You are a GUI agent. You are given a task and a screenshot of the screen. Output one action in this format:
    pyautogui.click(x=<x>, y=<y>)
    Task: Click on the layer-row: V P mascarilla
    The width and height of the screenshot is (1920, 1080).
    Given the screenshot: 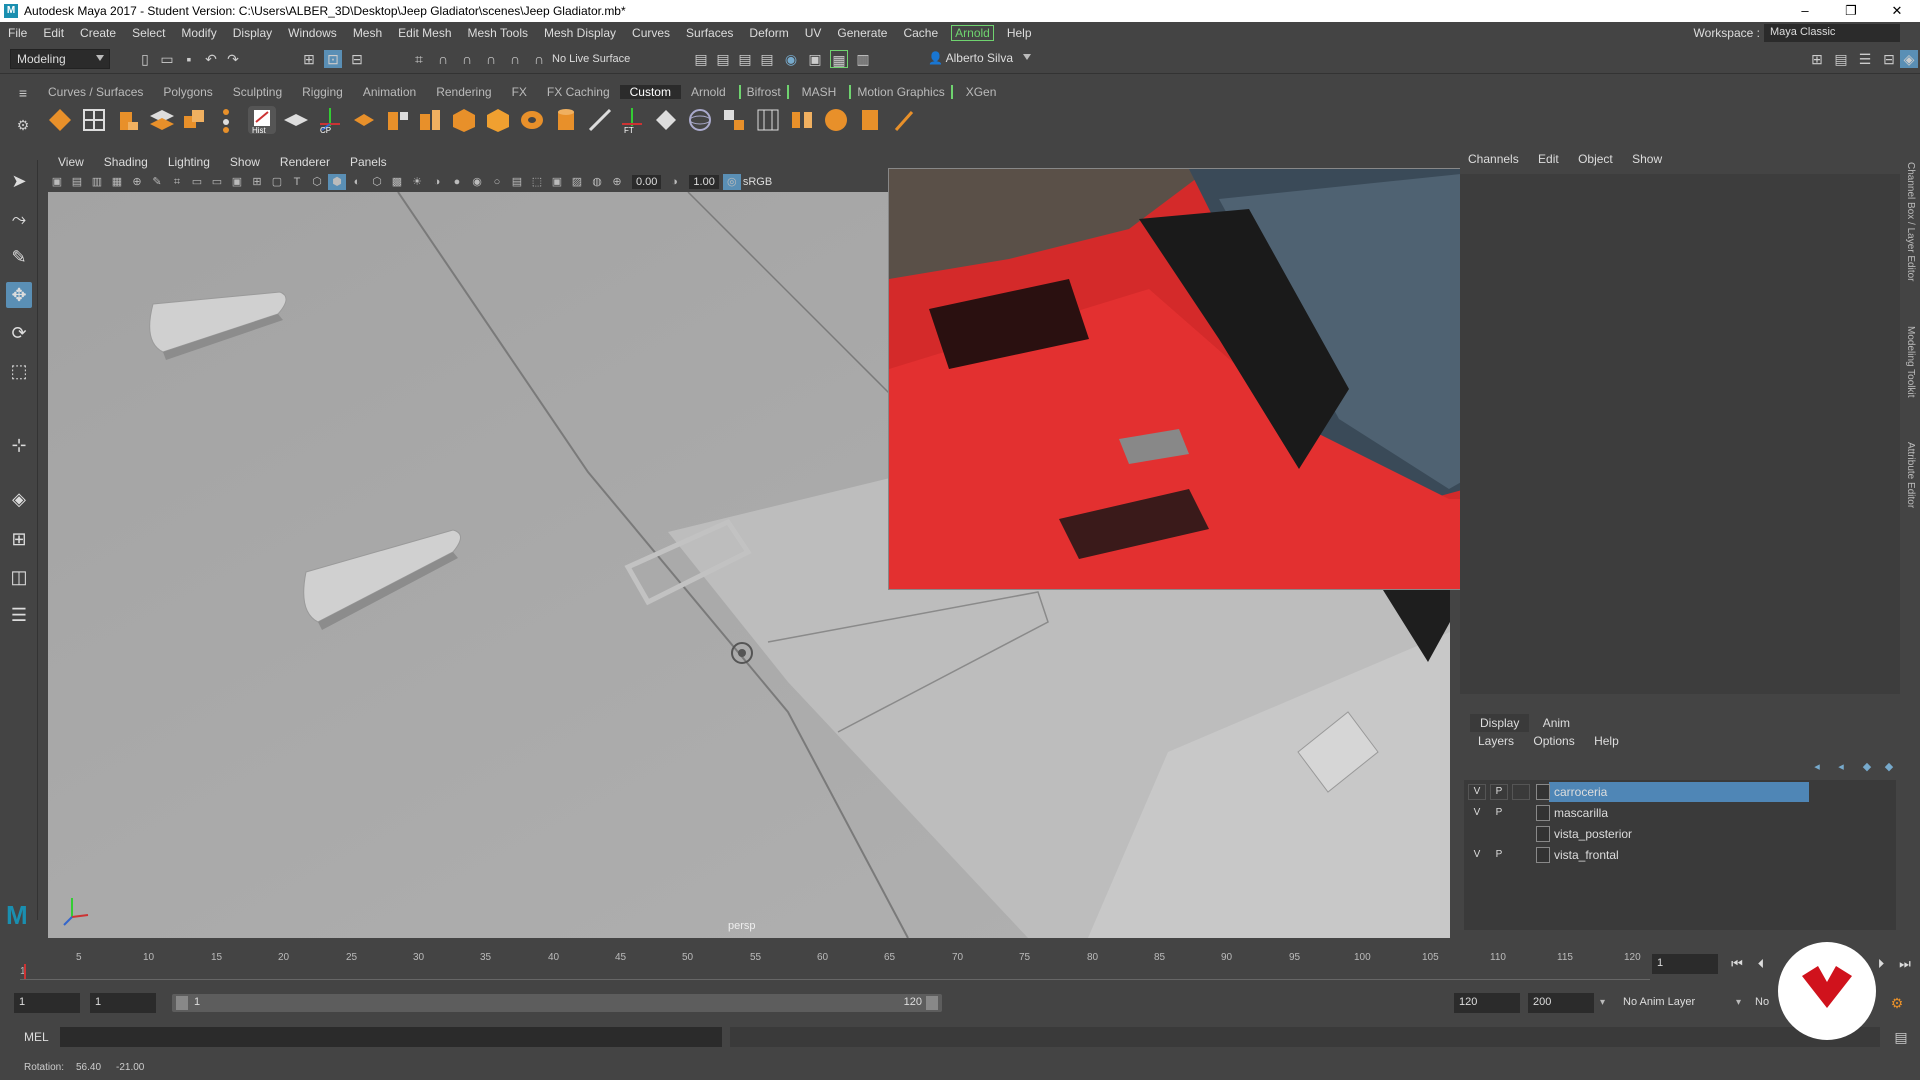 What is the action you would take?
    pyautogui.click(x=1680, y=813)
    